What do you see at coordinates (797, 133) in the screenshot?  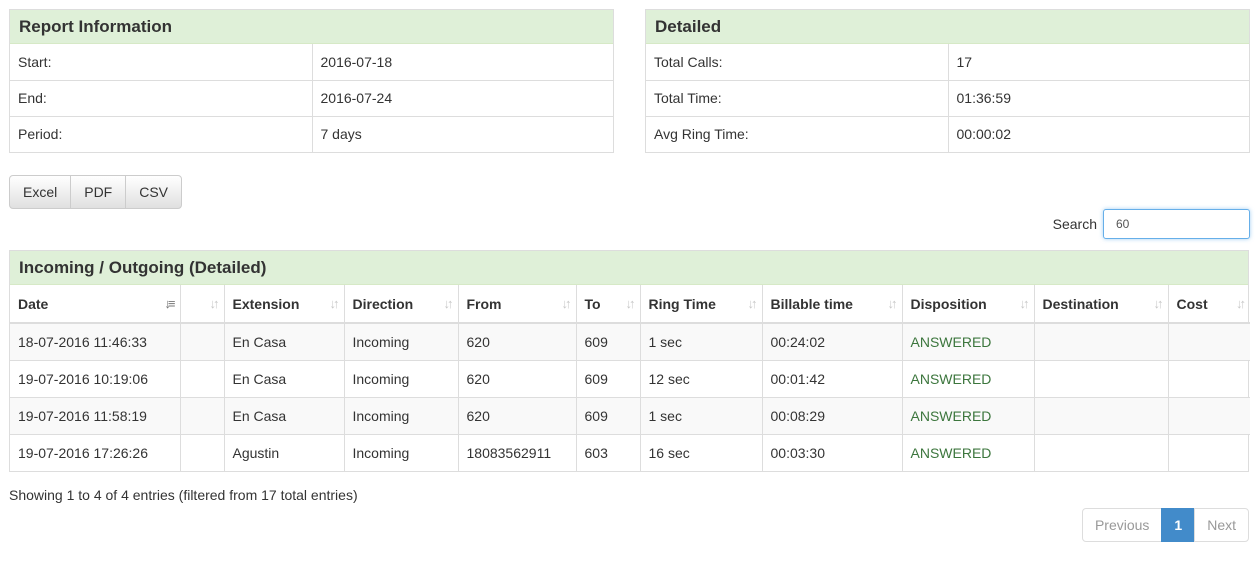 I see `avg-ring-time-label: Avg Ring Time:` at bounding box center [797, 133].